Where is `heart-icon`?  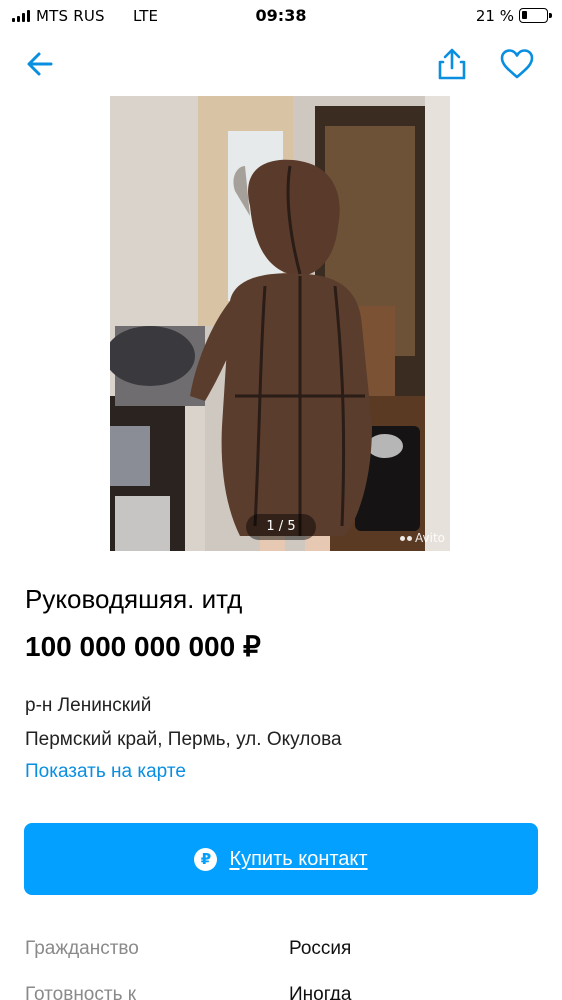
heart-icon is located at coordinates (517, 64).